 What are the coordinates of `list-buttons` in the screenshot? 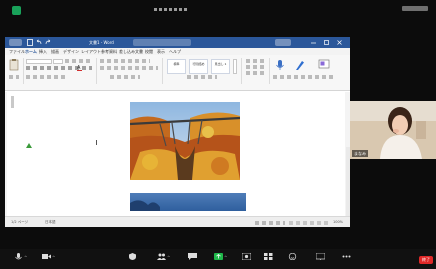 It's located at (125, 61).